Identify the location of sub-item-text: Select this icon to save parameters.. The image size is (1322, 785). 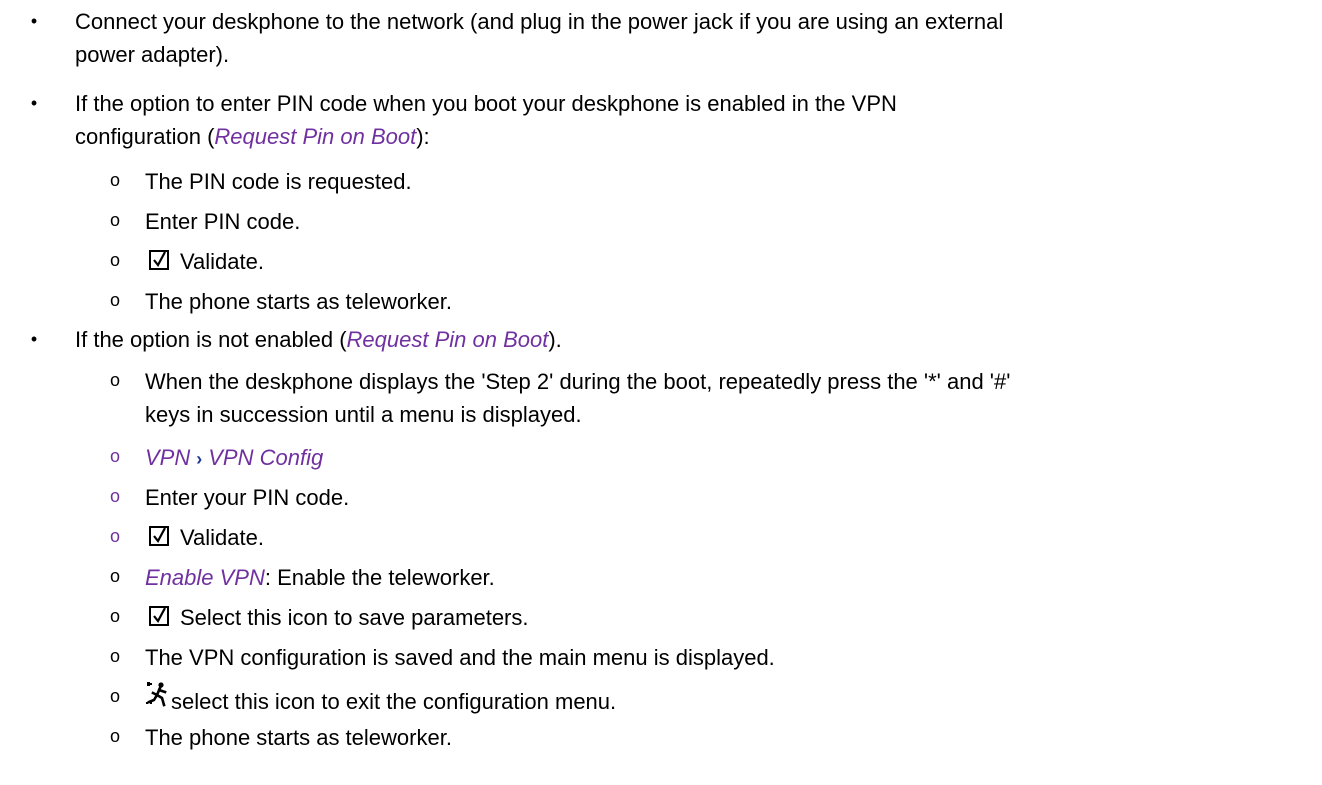
(354, 617).